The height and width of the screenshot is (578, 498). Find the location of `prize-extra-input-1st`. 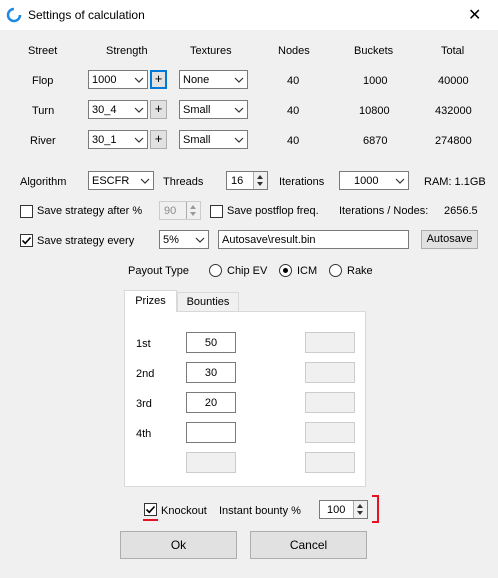

prize-extra-input-1st is located at coordinates (330, 342).